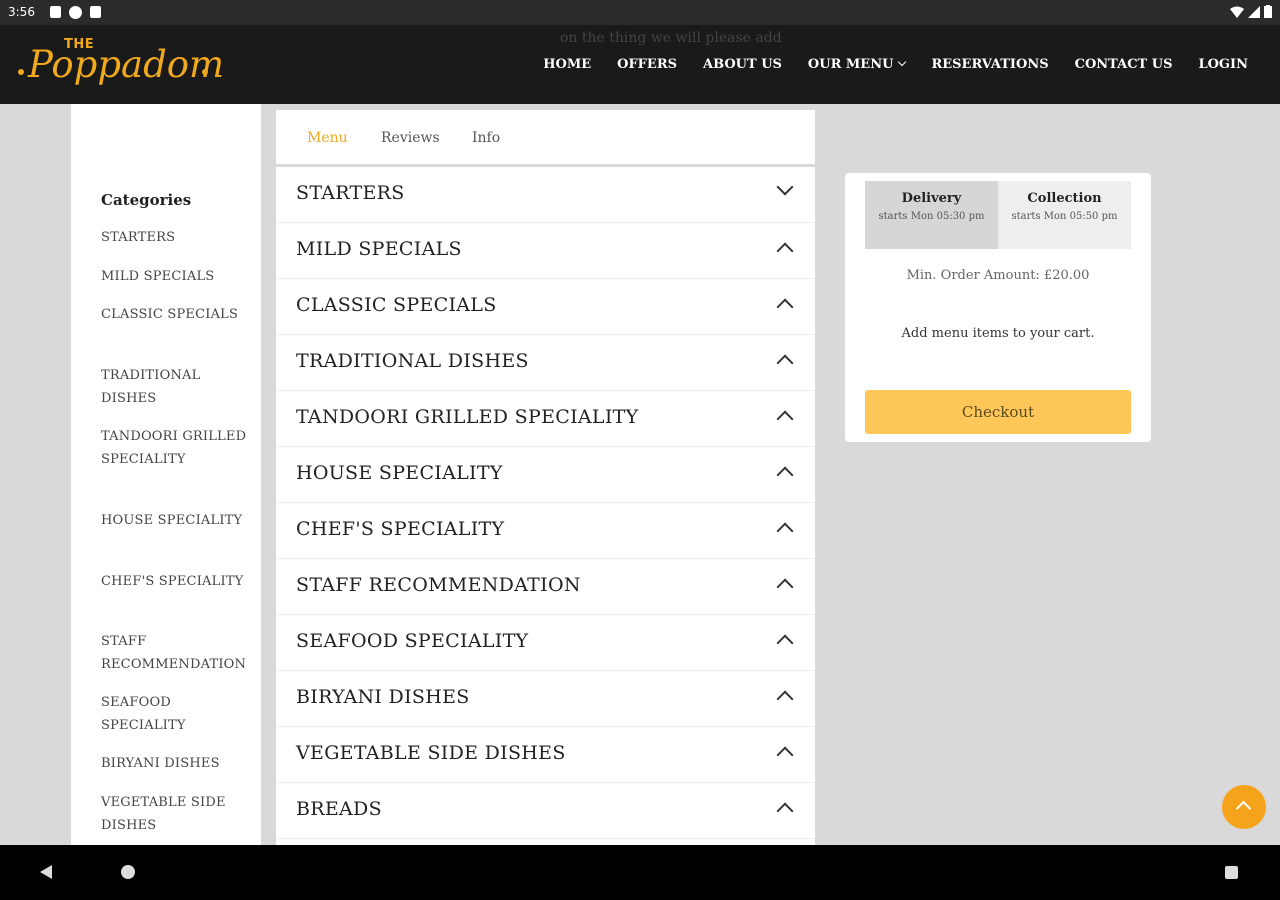 The image size is (1280, 900). I want to click on nav-our-menu: OUR MENU, so click(857, 64).